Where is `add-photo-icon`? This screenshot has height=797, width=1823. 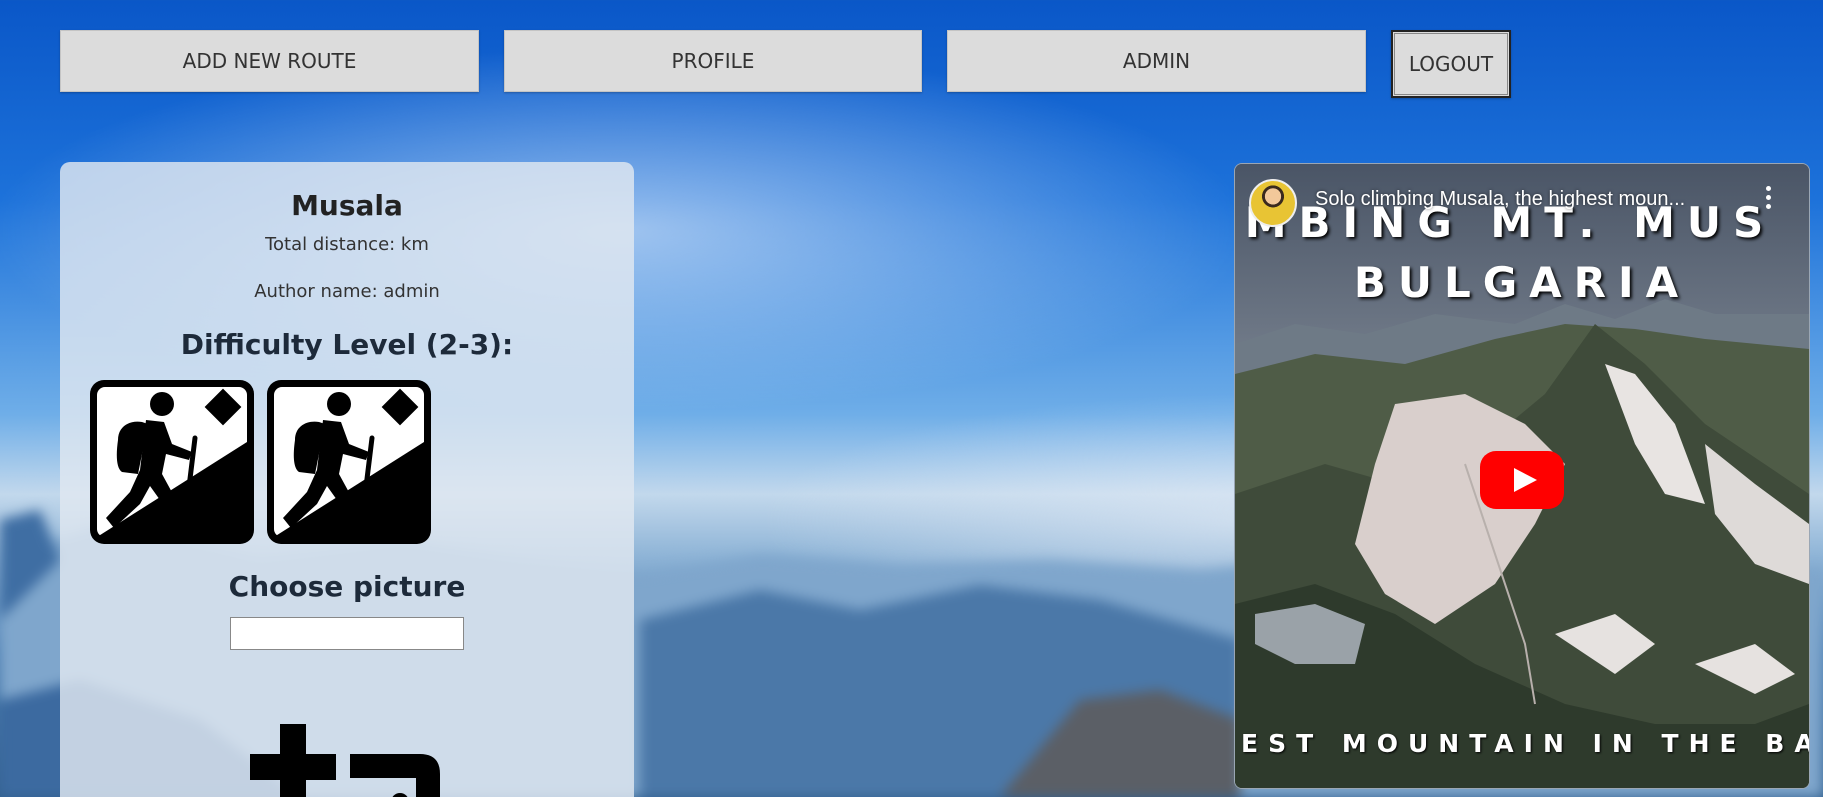 add-photo-icon is located at coordinates (350, 760).